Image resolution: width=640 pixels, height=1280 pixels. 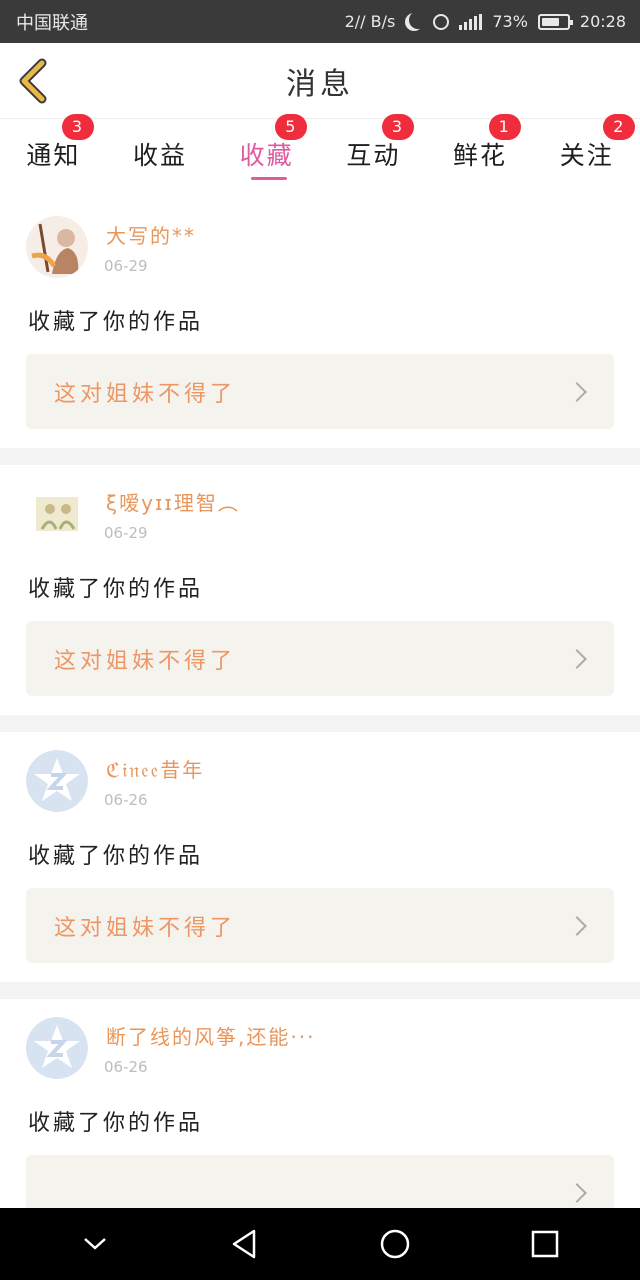 I want to click on tab-label: 收藏, so click(x=266, y=155).